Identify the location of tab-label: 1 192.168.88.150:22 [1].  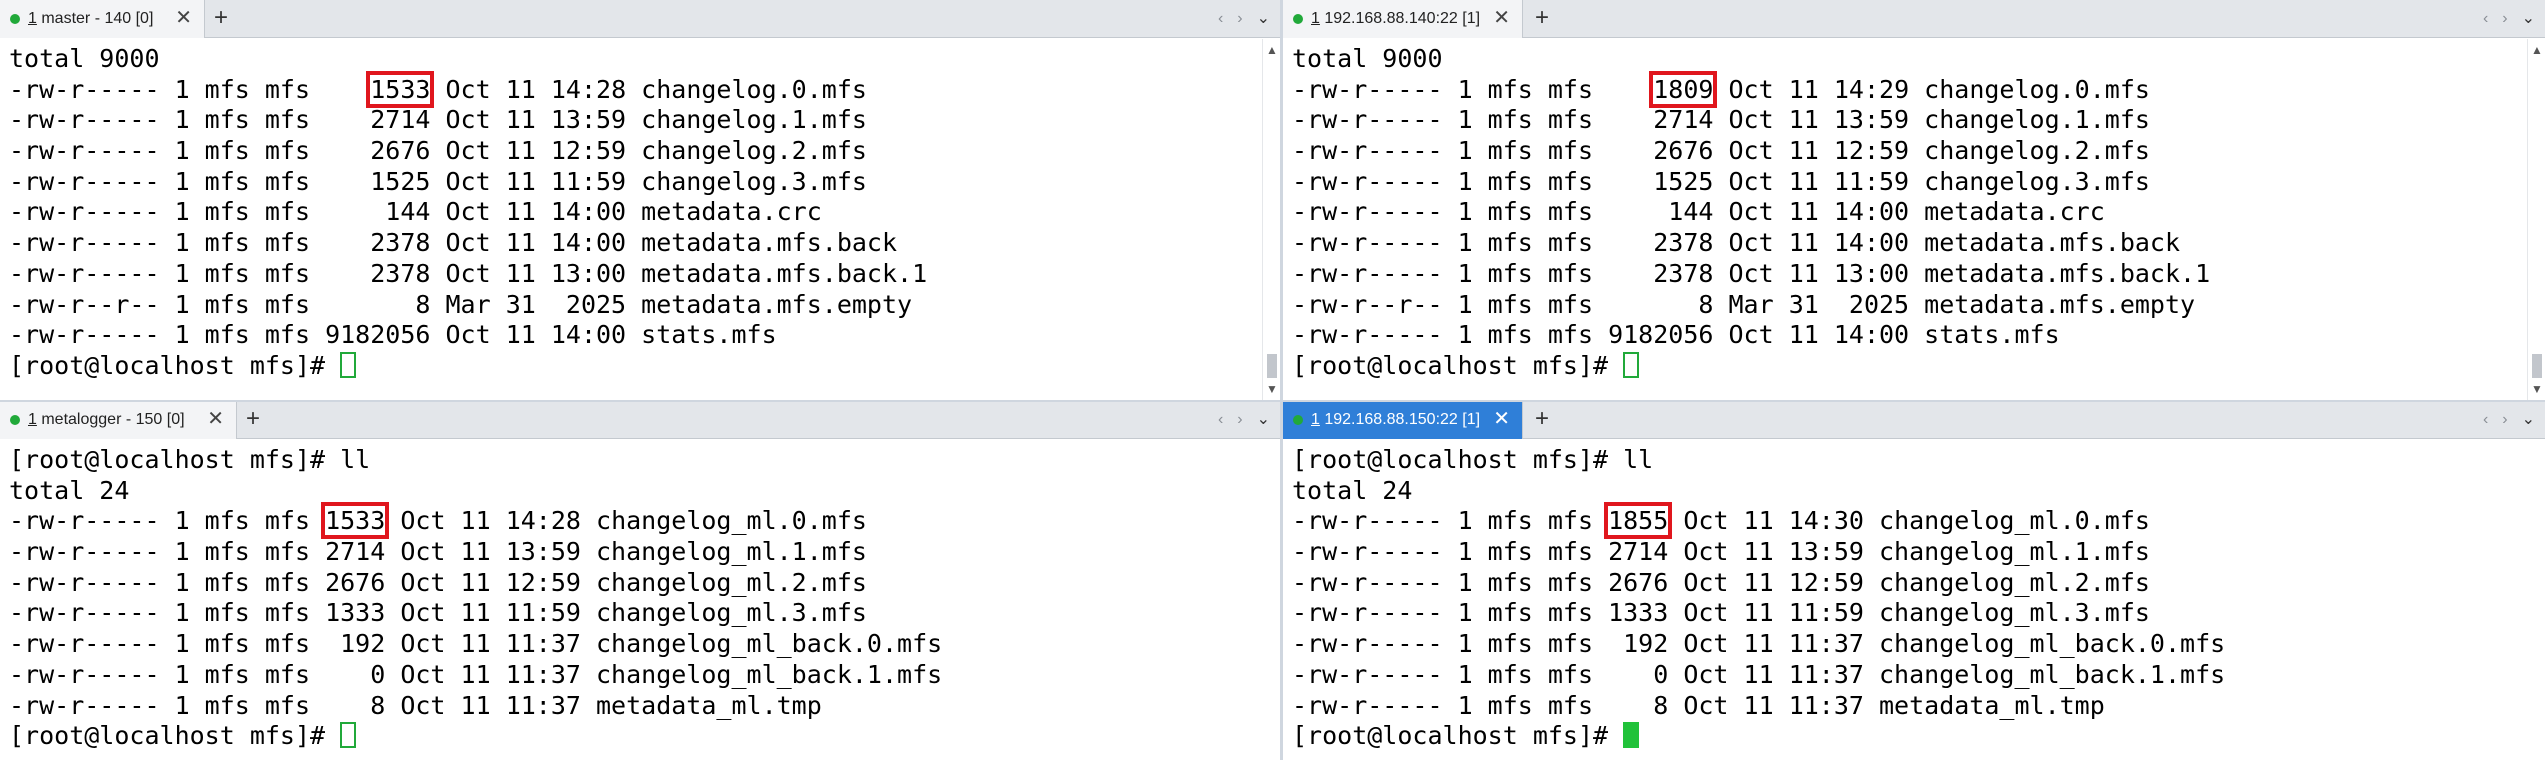
(1396, 419).